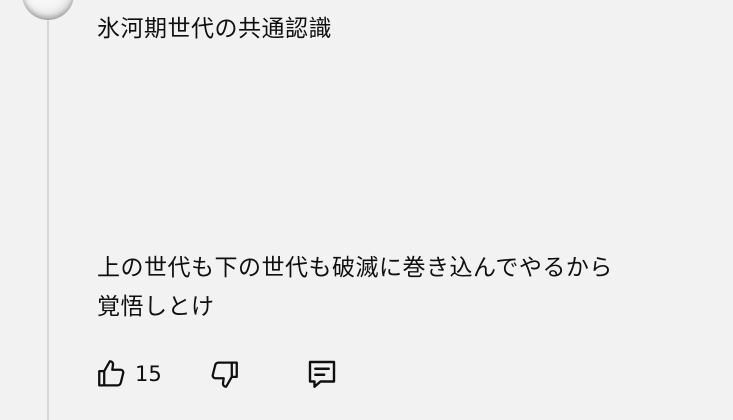 The height and width of the screenshot is (420, 733). I want to click on like-button, so click(112, 374).